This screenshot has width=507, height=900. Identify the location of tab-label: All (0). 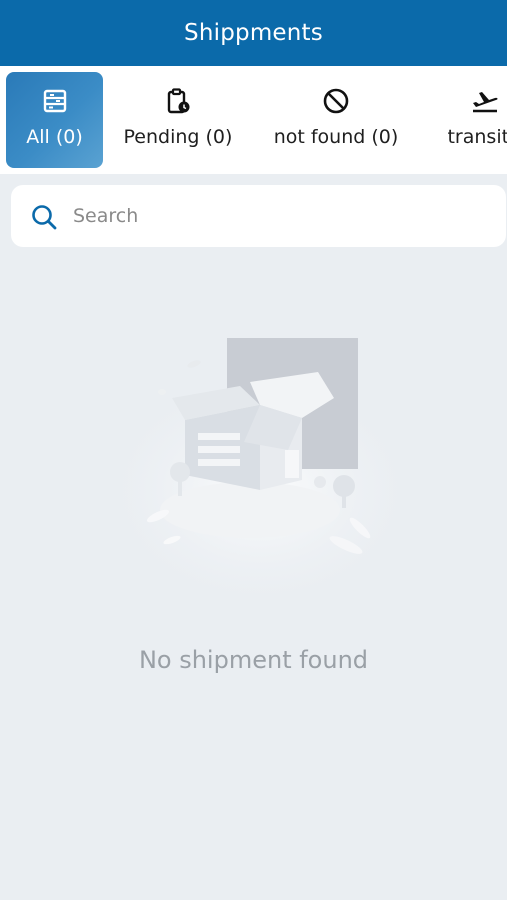
(54, 137).